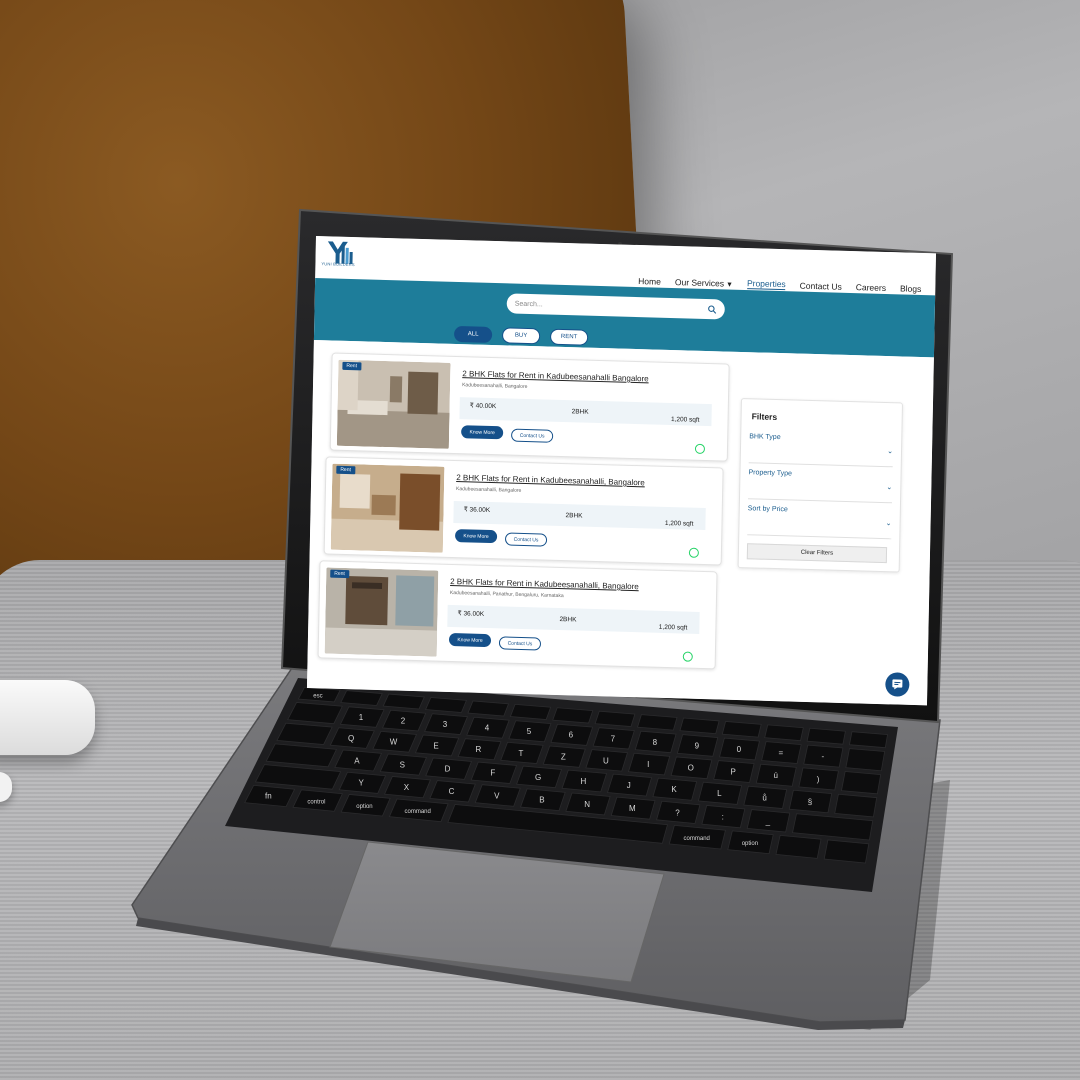 The width and height of the screenshot is (1080, 1080). I want to click on key-label: 9, so click(697, 745).